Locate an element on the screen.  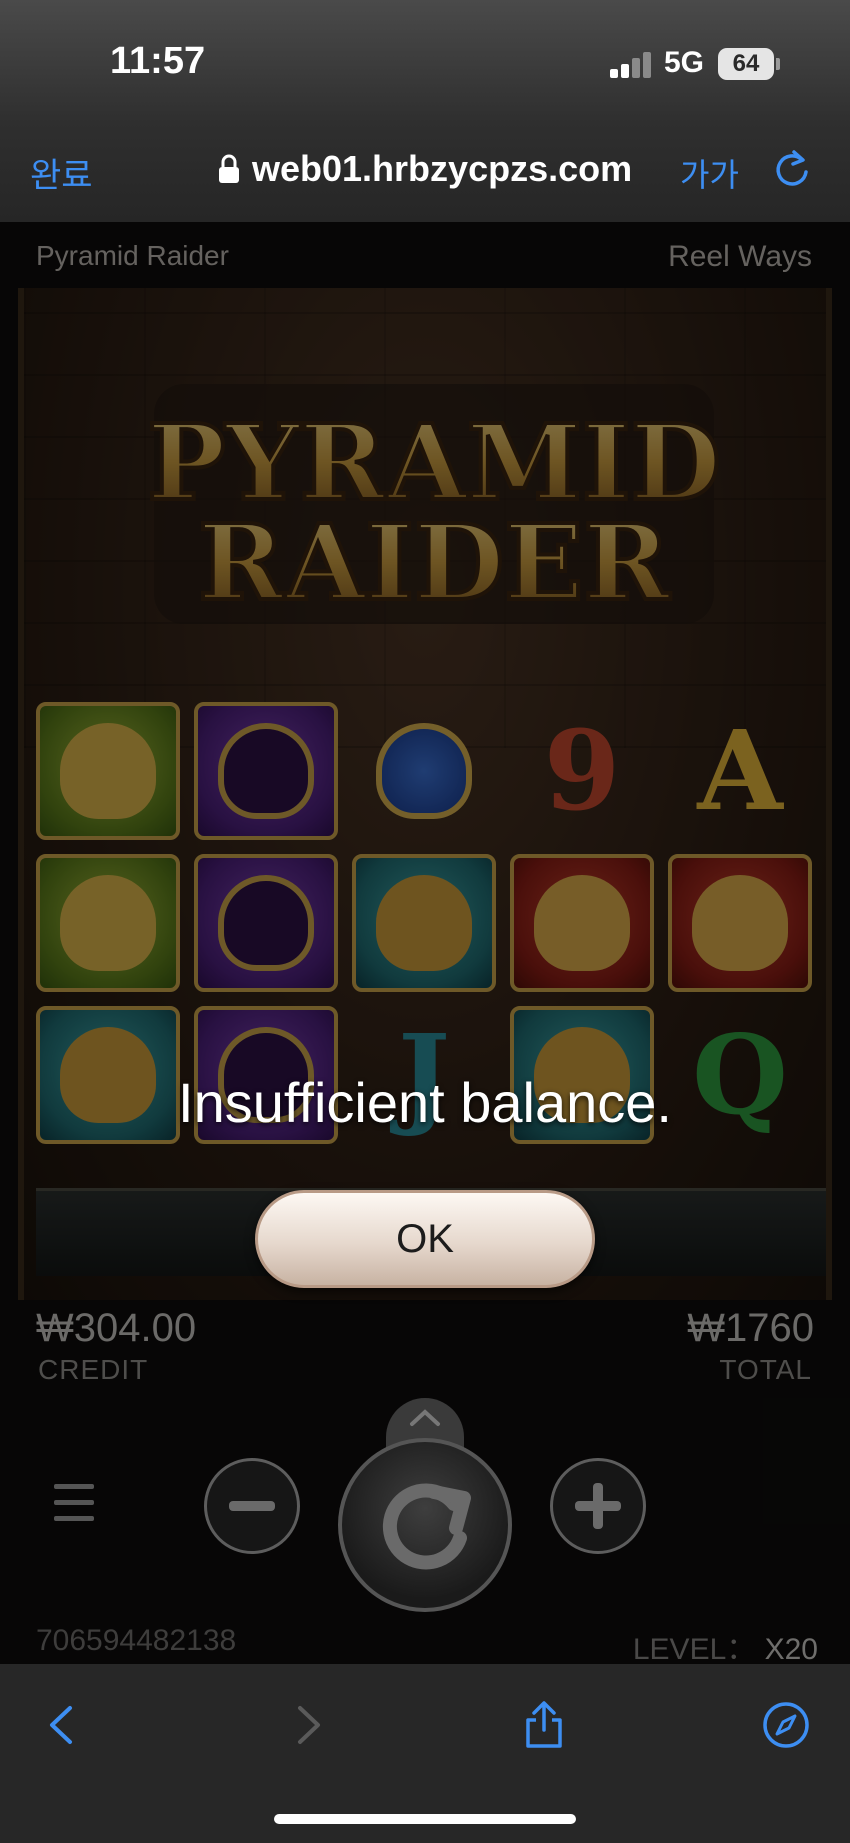
session-id: 706594482138 is located at coordinates (136, 1640).